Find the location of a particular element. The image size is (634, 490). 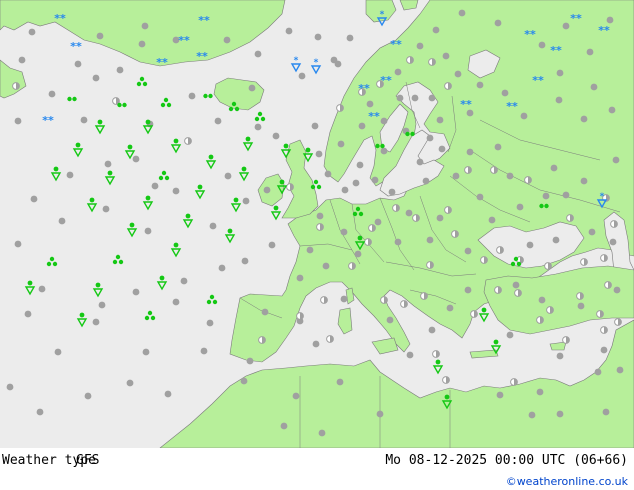

valid-datetime: Mo 08-12-2025 00:00 UTC (06+66) is located at coordinates (506, 460).